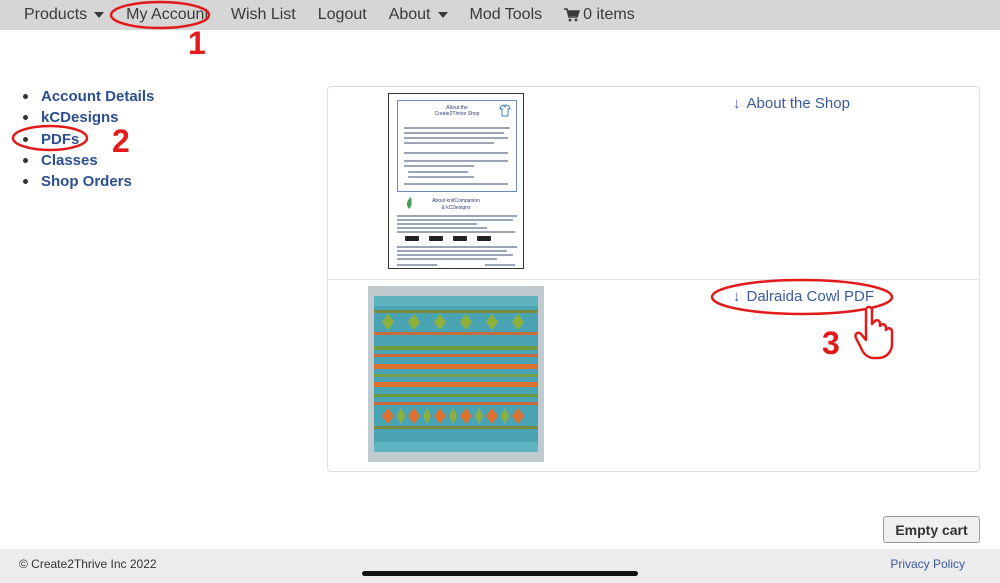 This screenshot has height=583, width=1000. What do you see at coordinates (60, 139) in the screenshot?
I see `sidebar-item-label: PDFs` at bounding box center [60, 139].